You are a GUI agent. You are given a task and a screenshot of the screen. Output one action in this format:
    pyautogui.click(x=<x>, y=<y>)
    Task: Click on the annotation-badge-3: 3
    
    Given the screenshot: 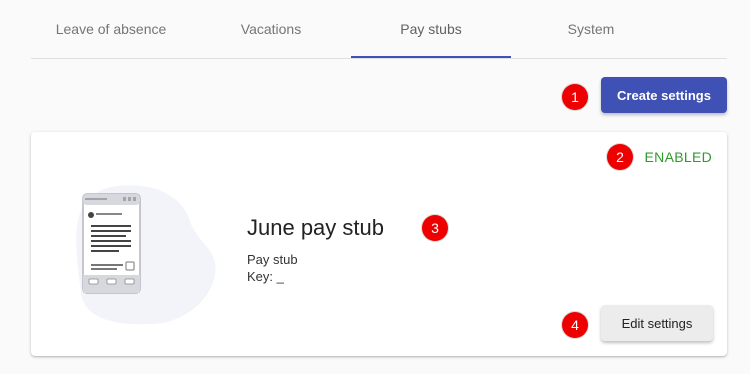 What is the action you would take?
    pyautogui.click(x=435, y=228)
    